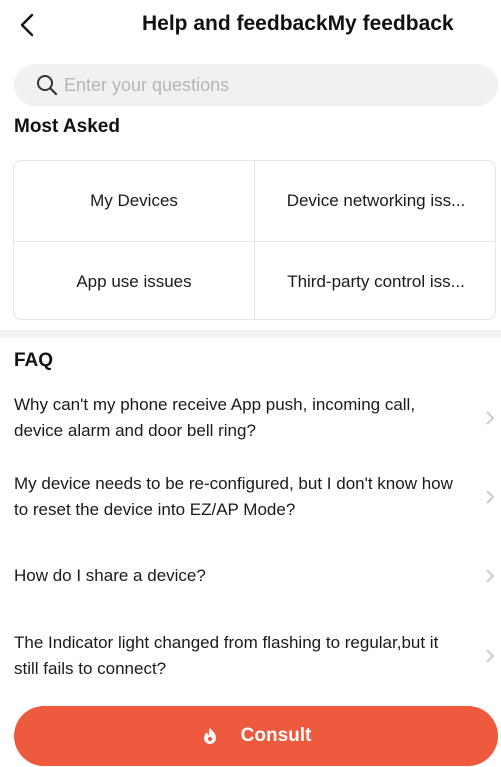 This screenshot has width=501, height=767. I want to click on header-bar: Help and feedbackMy feedback, so click(250, 26).